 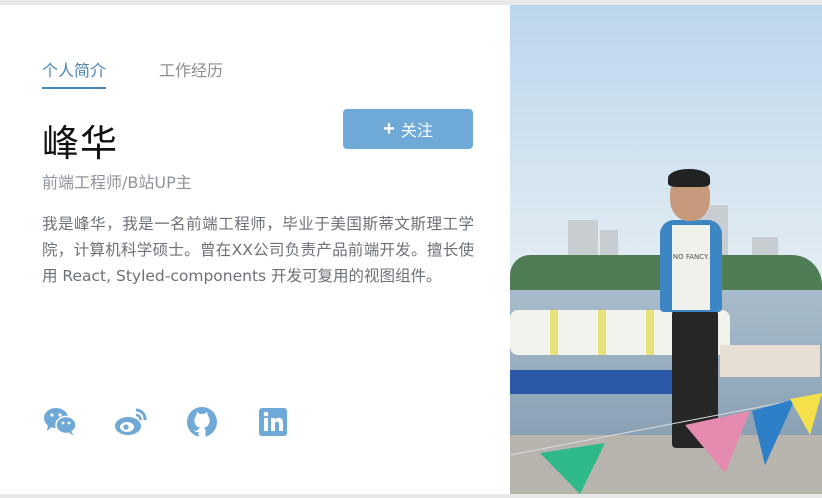 I want to click on photo-person-shirt: NO FANCY., so click(x=691, y=267).